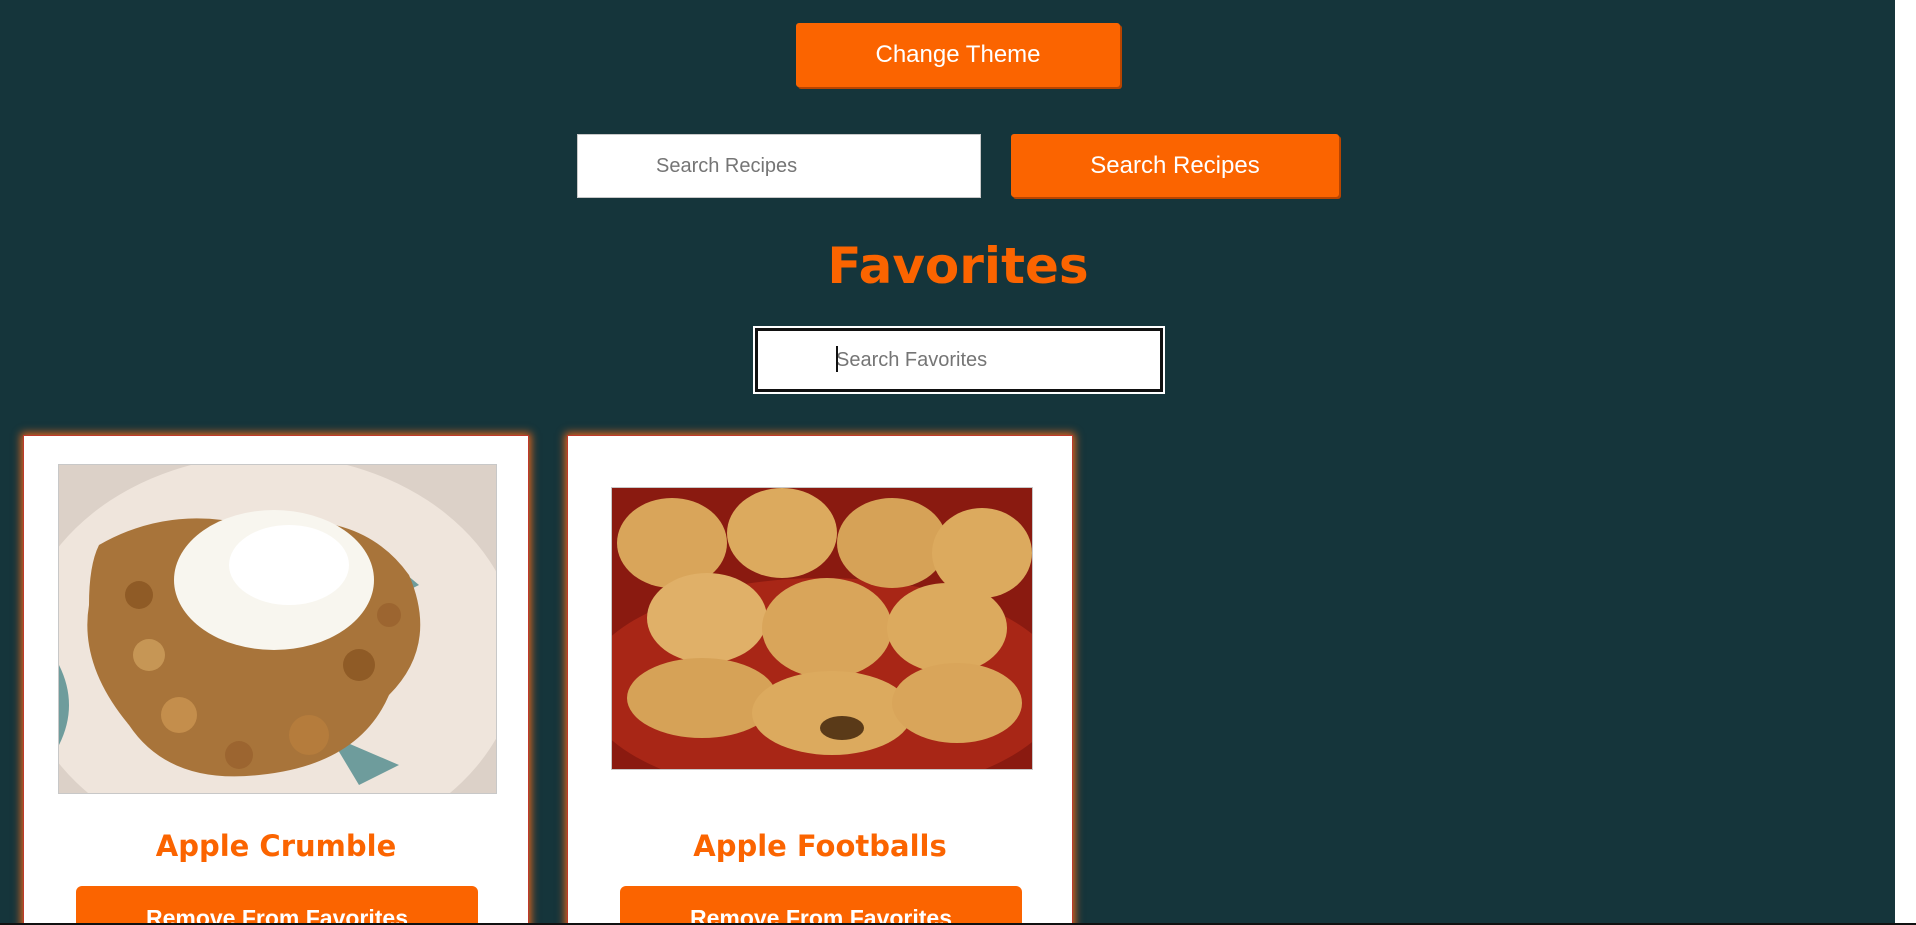 This screenshot has height=925, width=1916. I want to click on recipe-title: Apple Crumble, so click(276, 846).